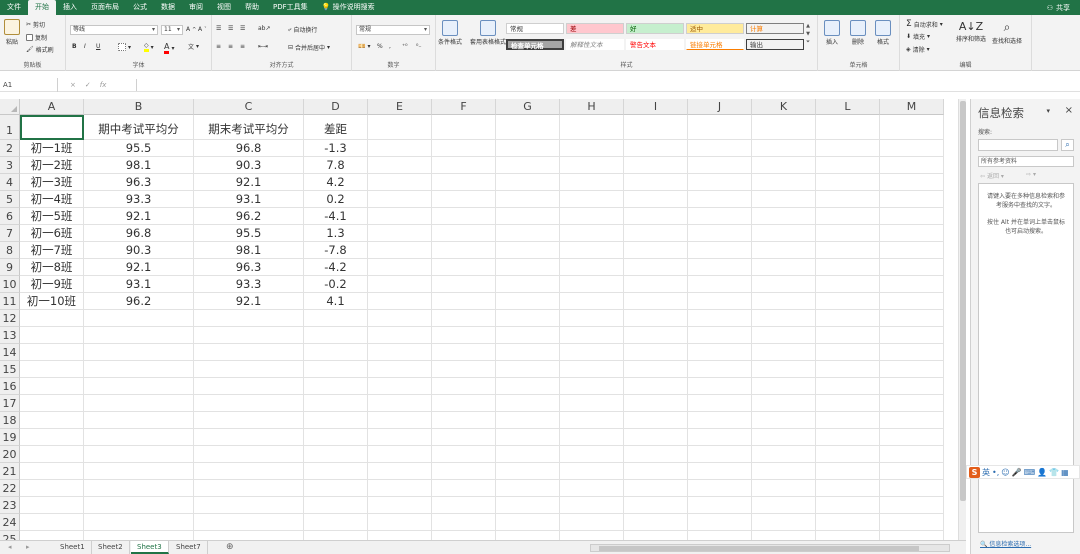  I want to click on sheet-tab-sheet7: Sheet7, so click(189, 547).